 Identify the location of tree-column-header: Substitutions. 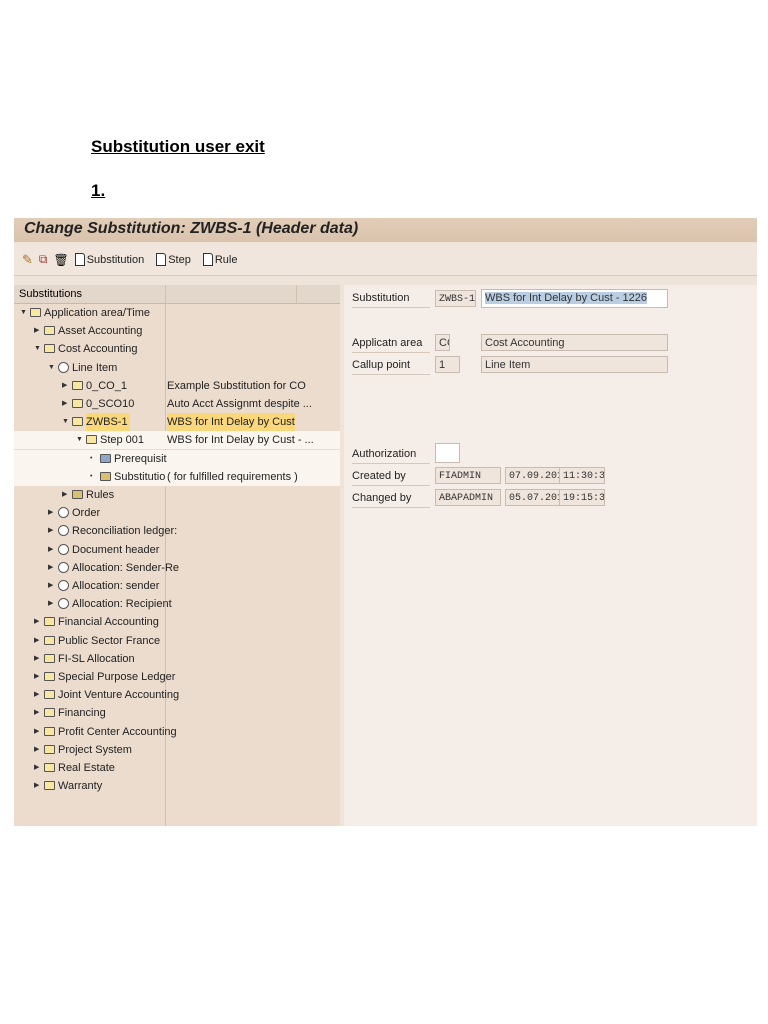
(177, 294).